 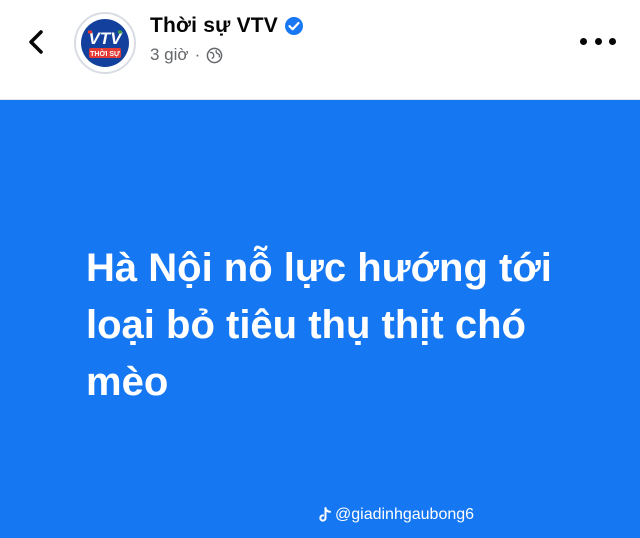 What do you see at coordinates (169, 55) in the screenshot?
I see `post-time: 3 giờ` at bounding box center [169, 55].